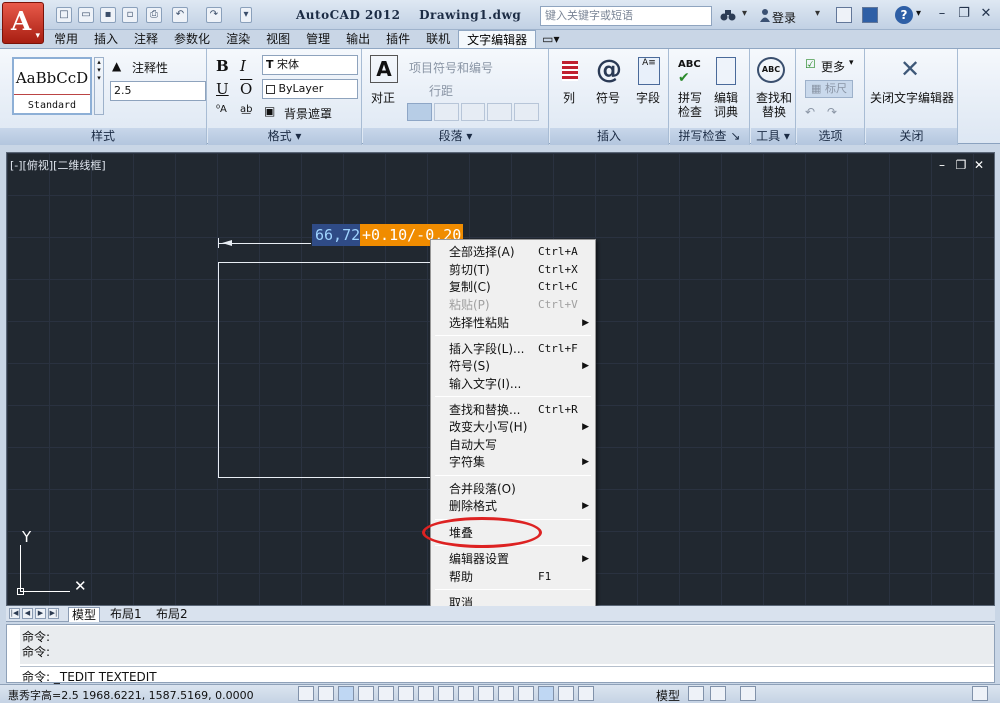 The image size is (1000, 703). I want to click on format-panel-title: 格式 ▾, so click(284, 136).